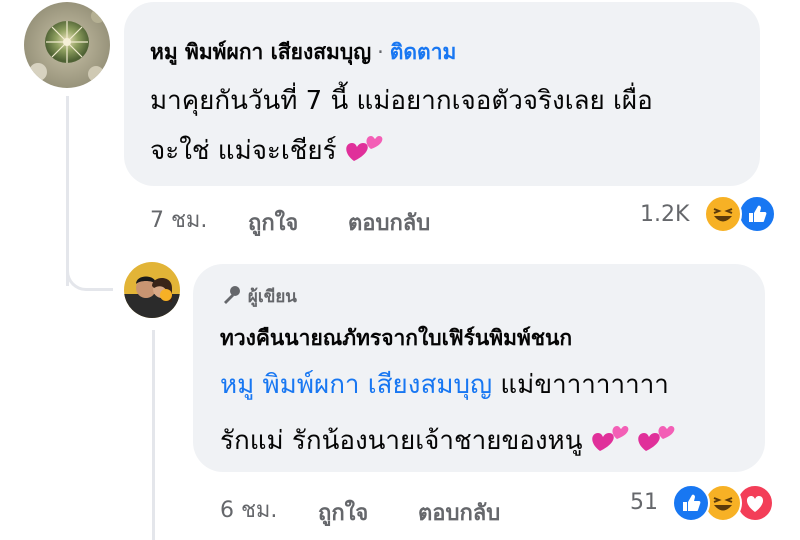 Image resolution: width=800 pixels, height=540 pixels. I want to click on reply-reaction-count: 51, so click(644, 502).